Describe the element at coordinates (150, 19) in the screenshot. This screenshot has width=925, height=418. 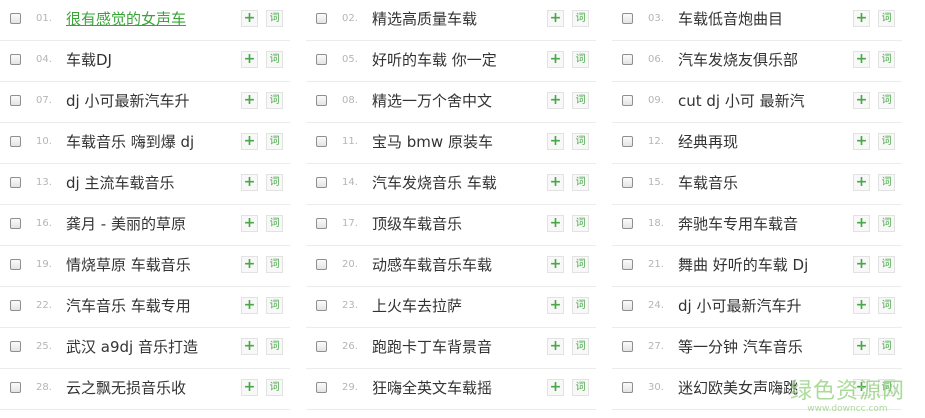
I see `song-title-link: 很有感觉的女声车` at that location.